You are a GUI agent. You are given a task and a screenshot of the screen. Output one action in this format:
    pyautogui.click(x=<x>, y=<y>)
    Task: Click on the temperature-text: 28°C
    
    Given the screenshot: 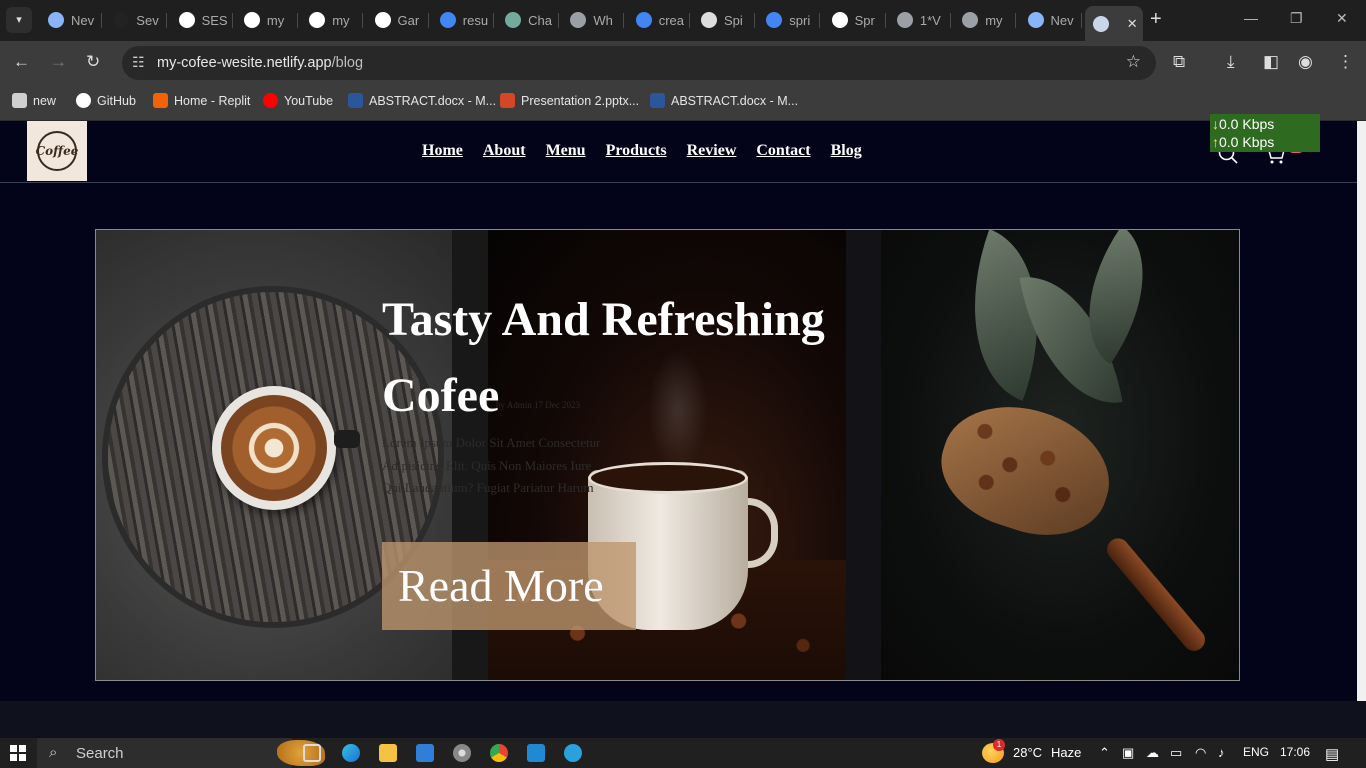 What is the action you would take?
    pyautogui.click(x=1028, y=752)
    